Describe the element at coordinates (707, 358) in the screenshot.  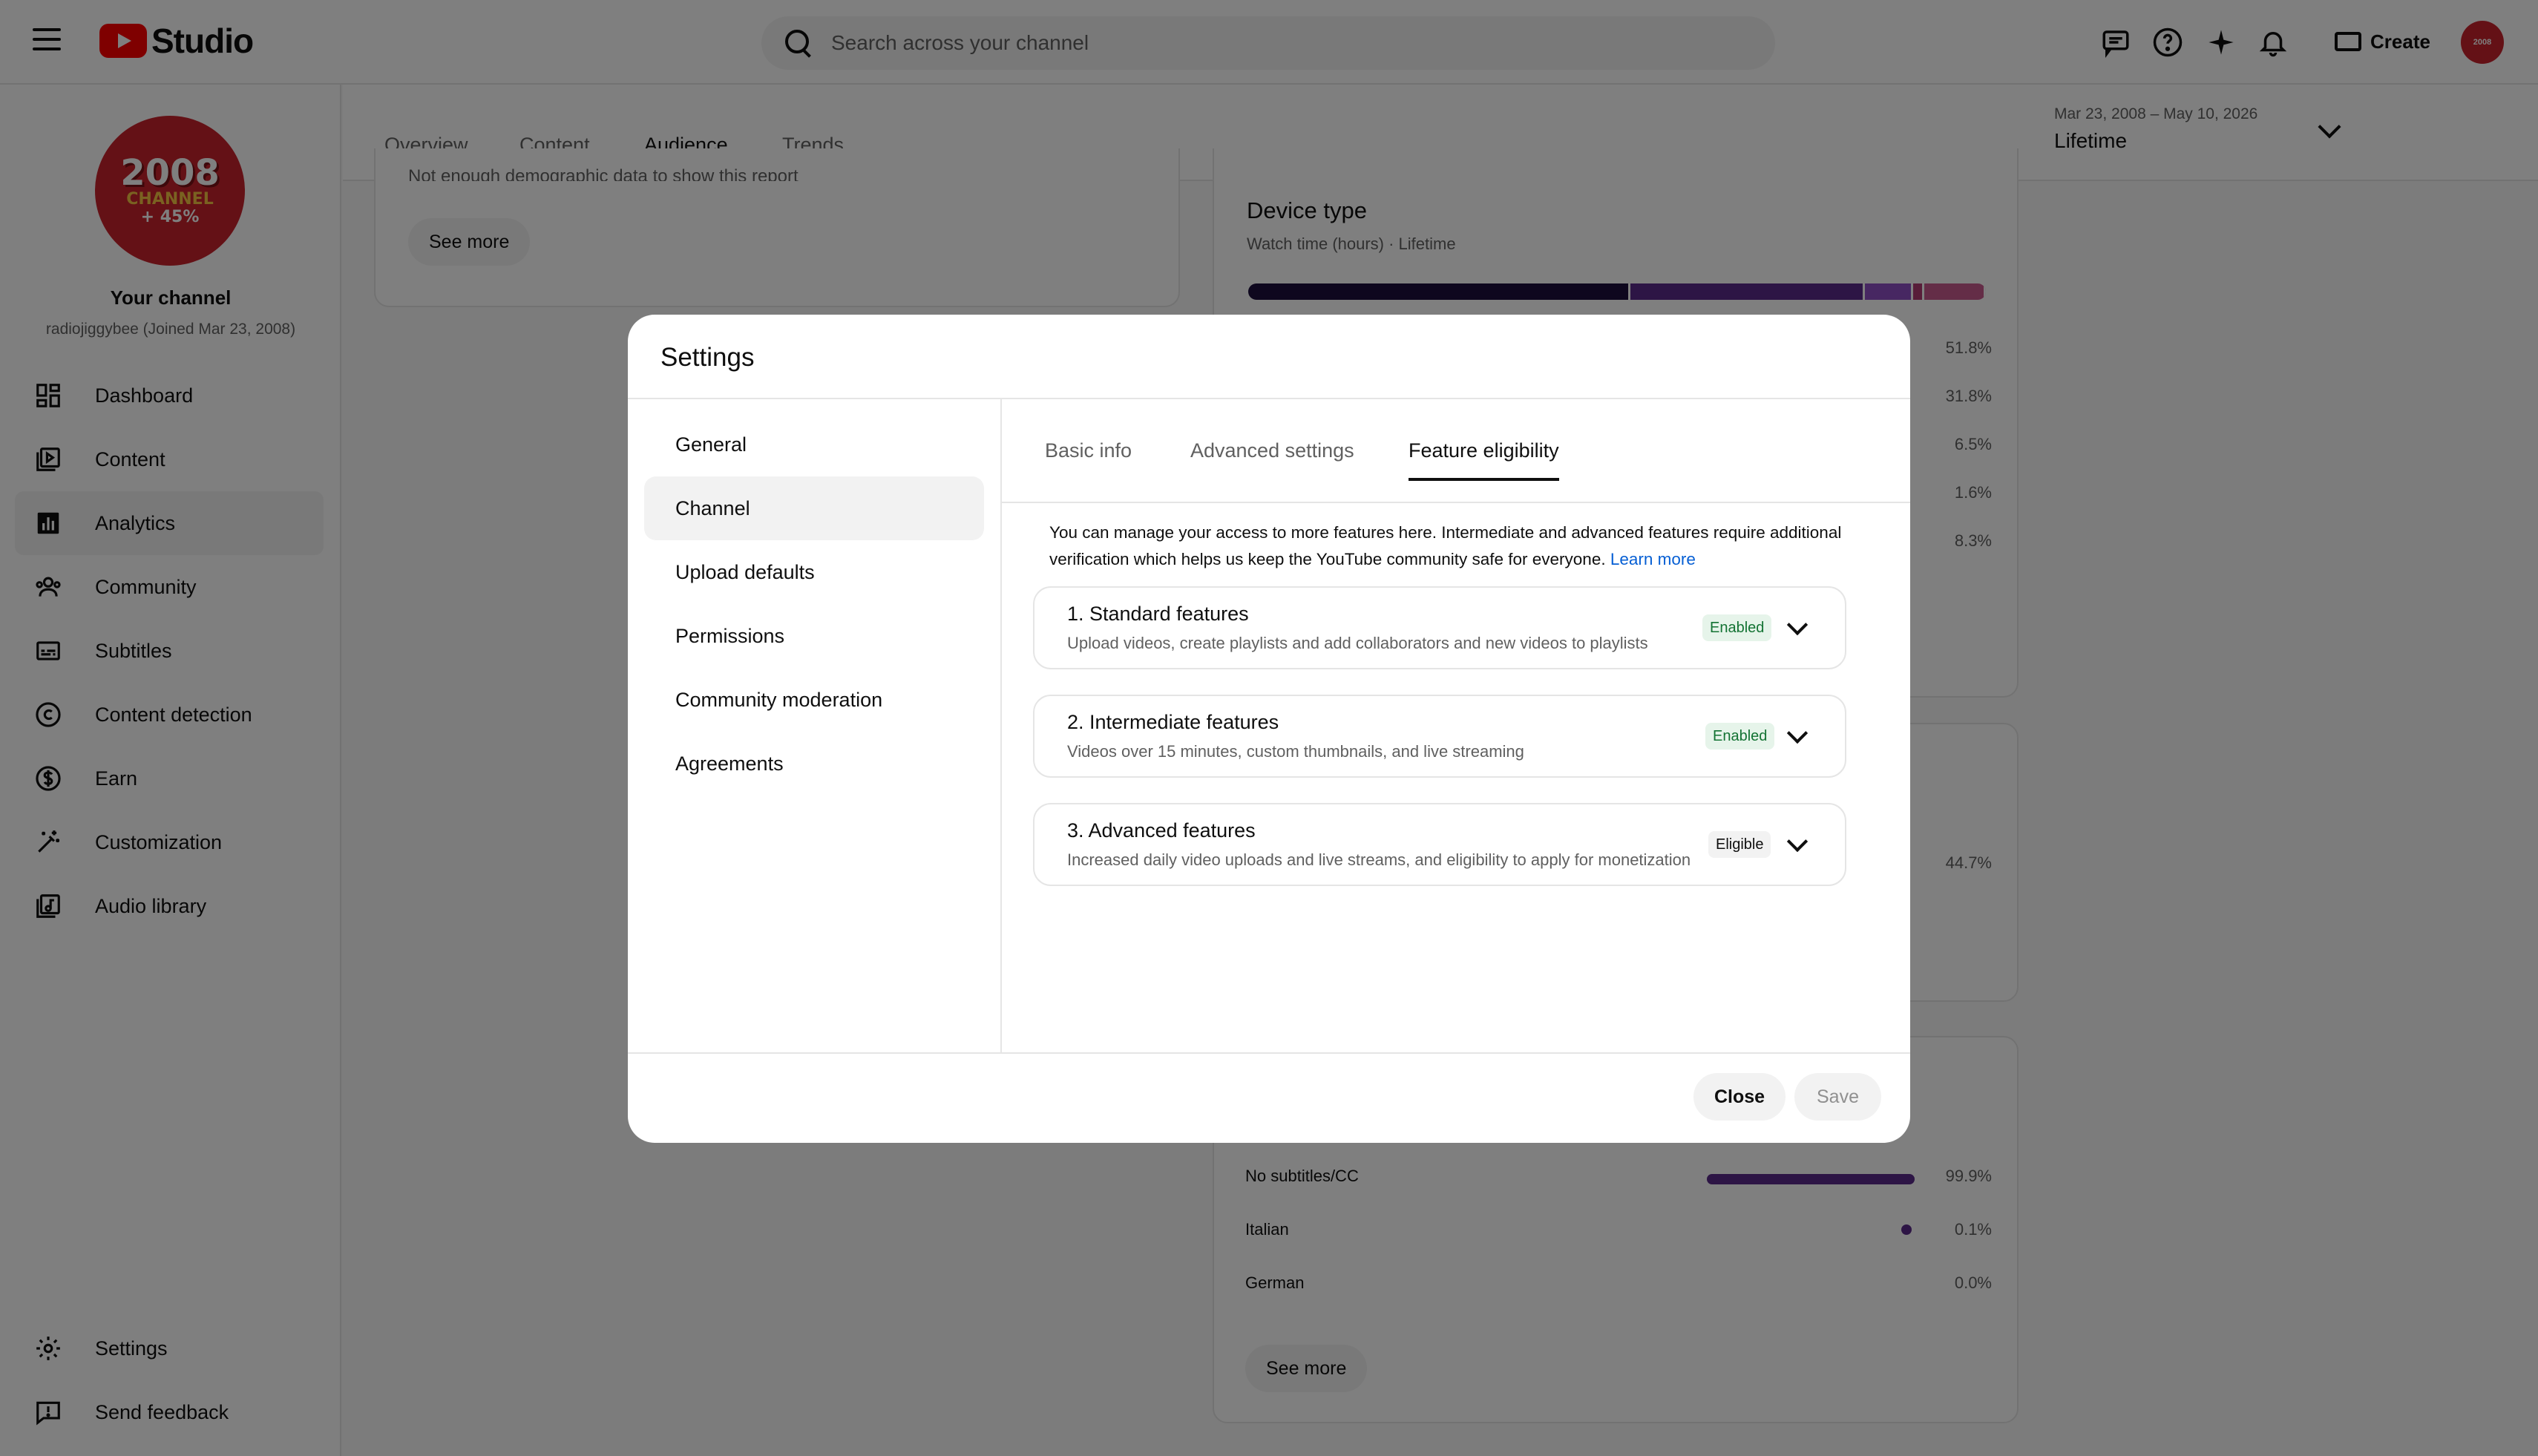
I see `dialog-title: Settings` at that location.